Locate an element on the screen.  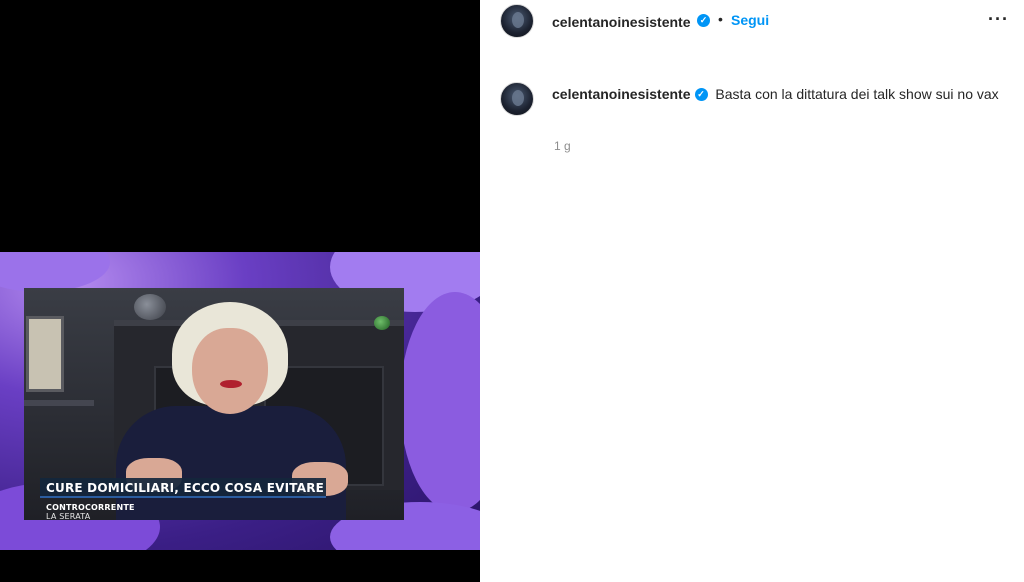
more-options-icon: ··· is located at coordinates (998, 19).